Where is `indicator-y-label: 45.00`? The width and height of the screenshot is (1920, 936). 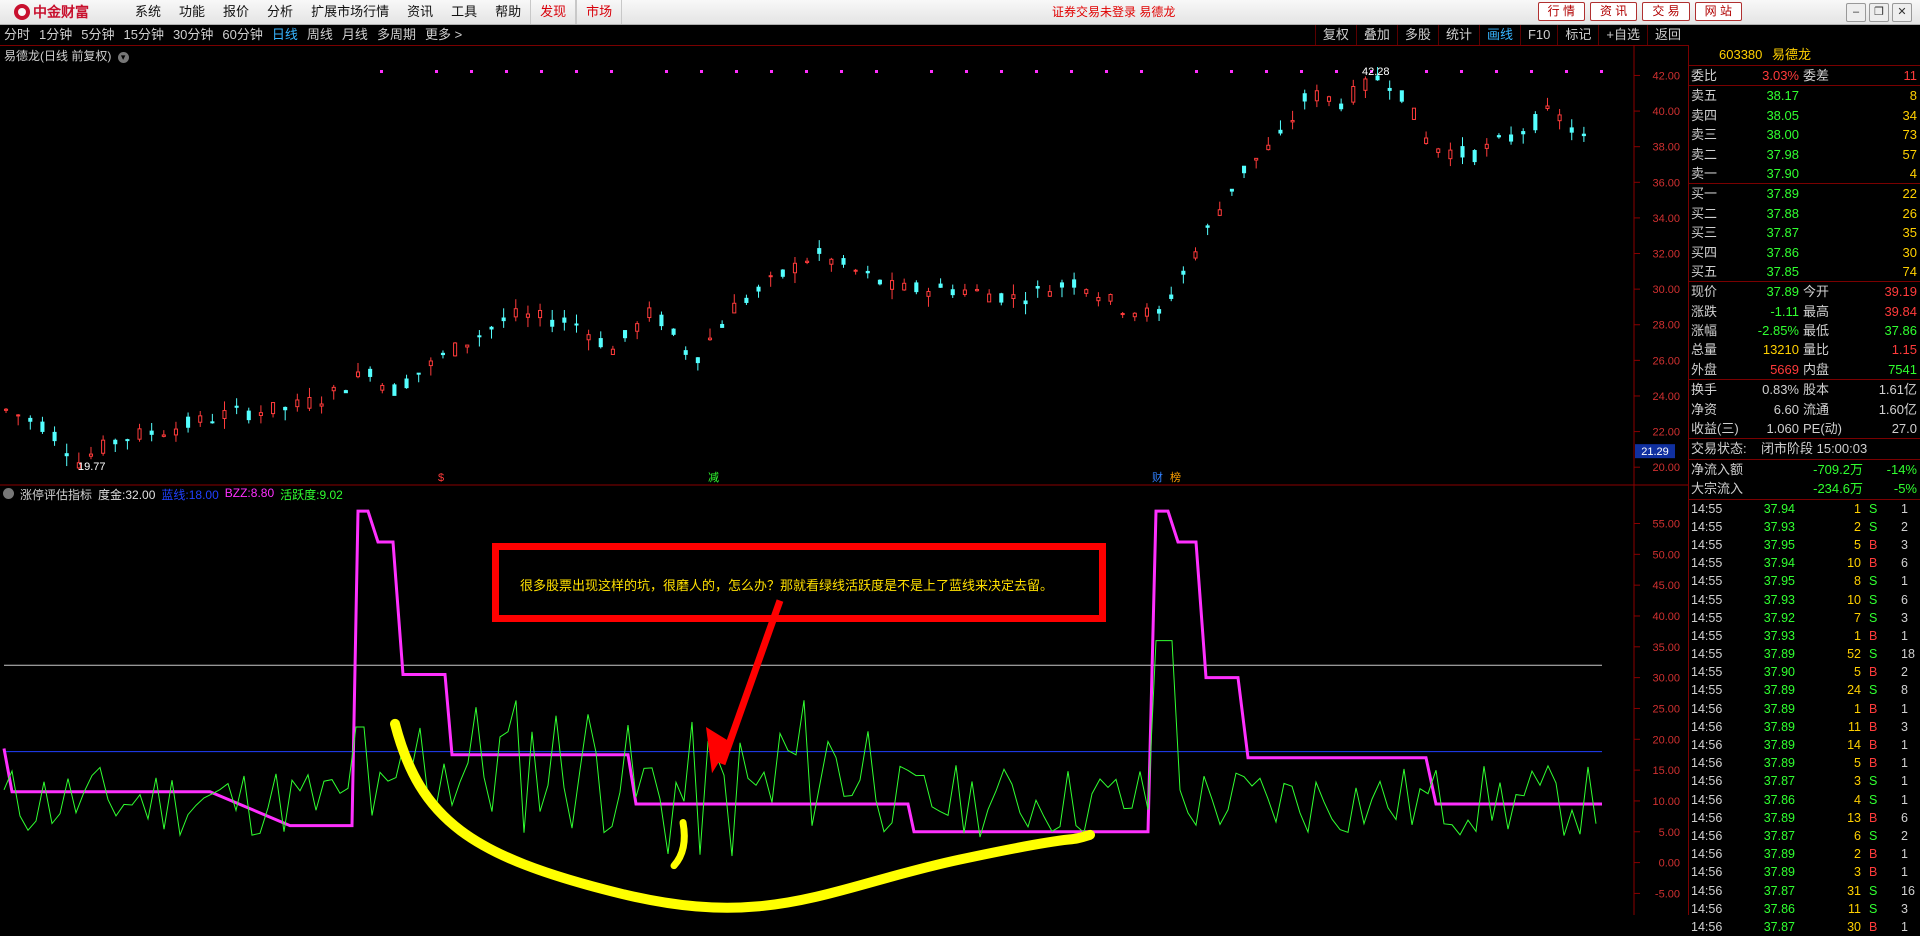
indicator-y-label: 45.00 is located at coordinates (1666, 586).